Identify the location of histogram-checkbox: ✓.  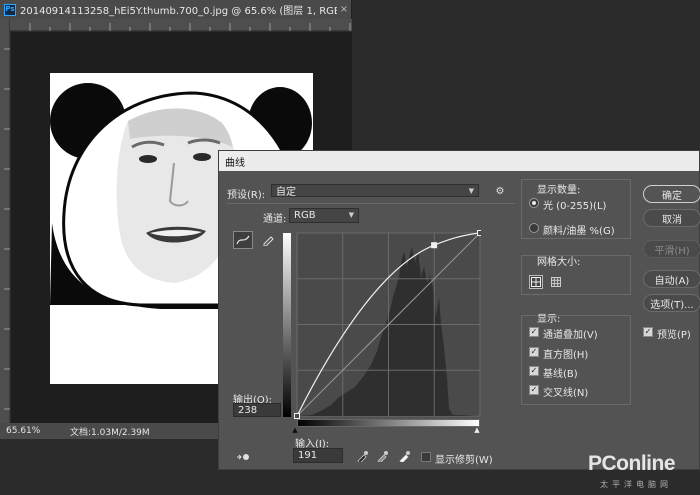
(534, 352).